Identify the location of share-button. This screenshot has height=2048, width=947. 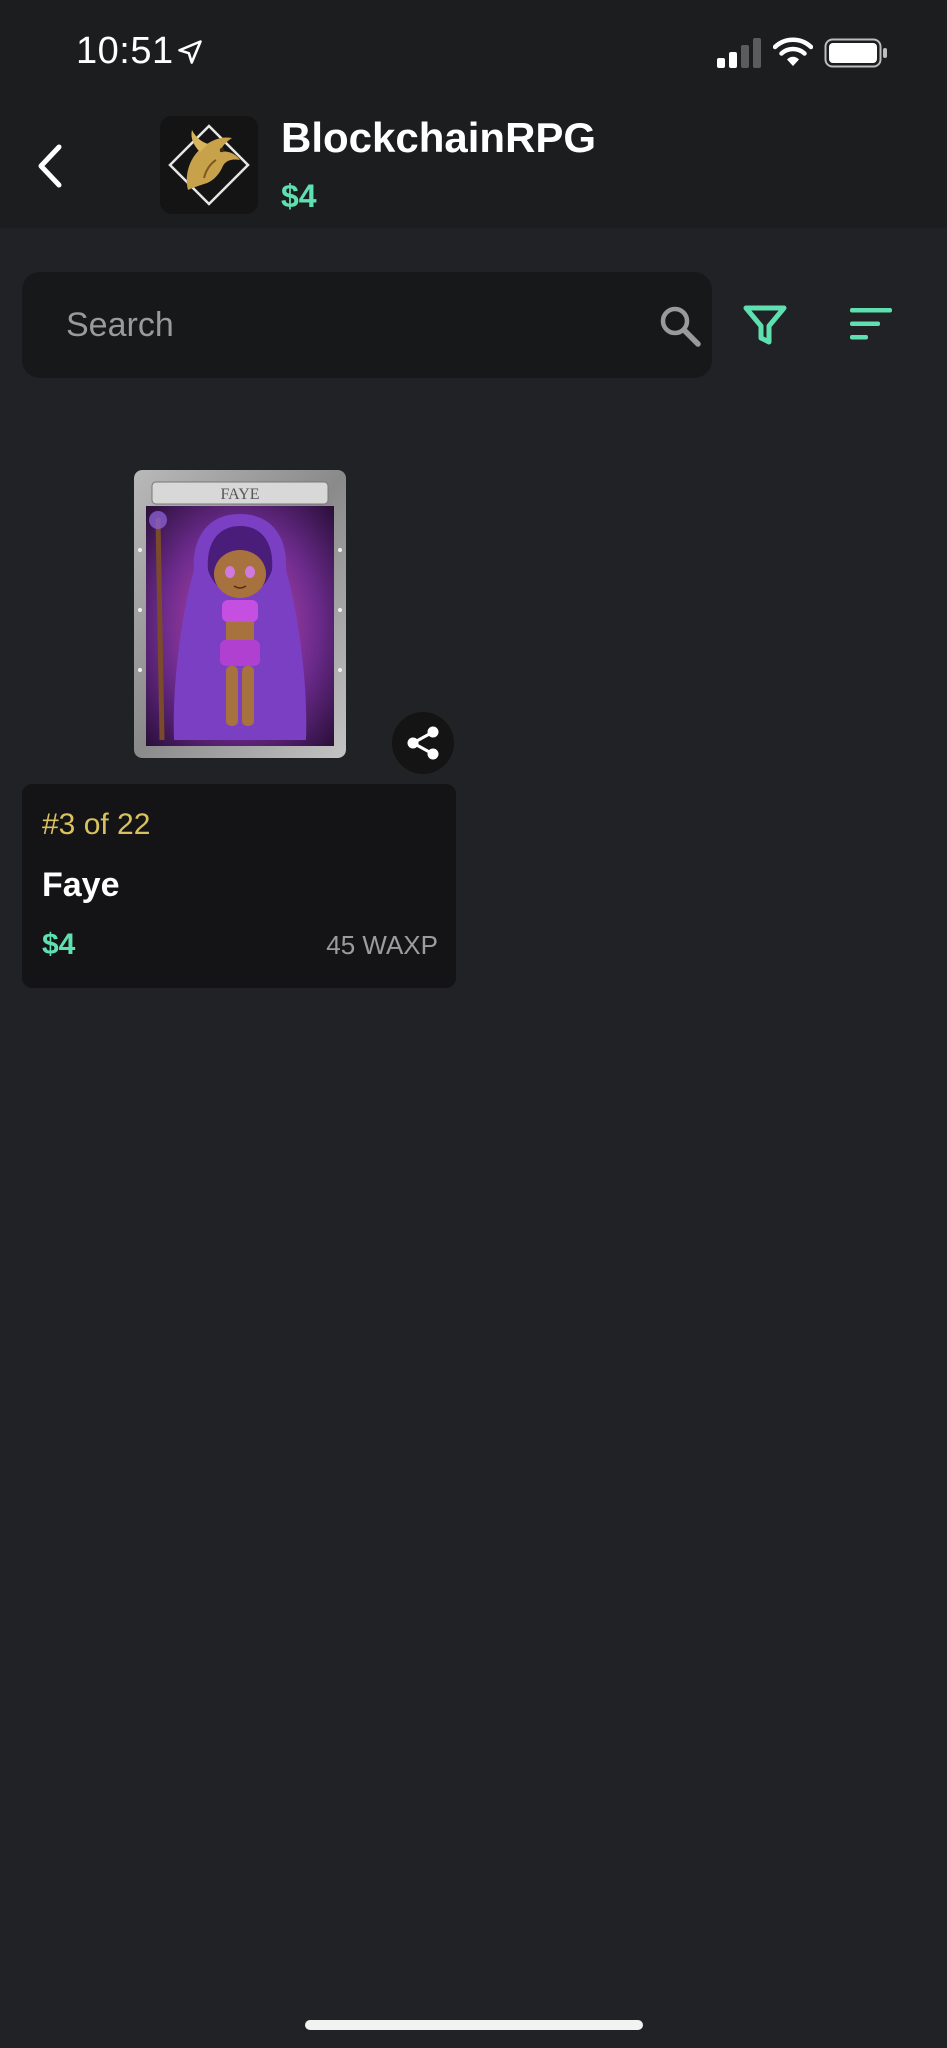
(423, 743).